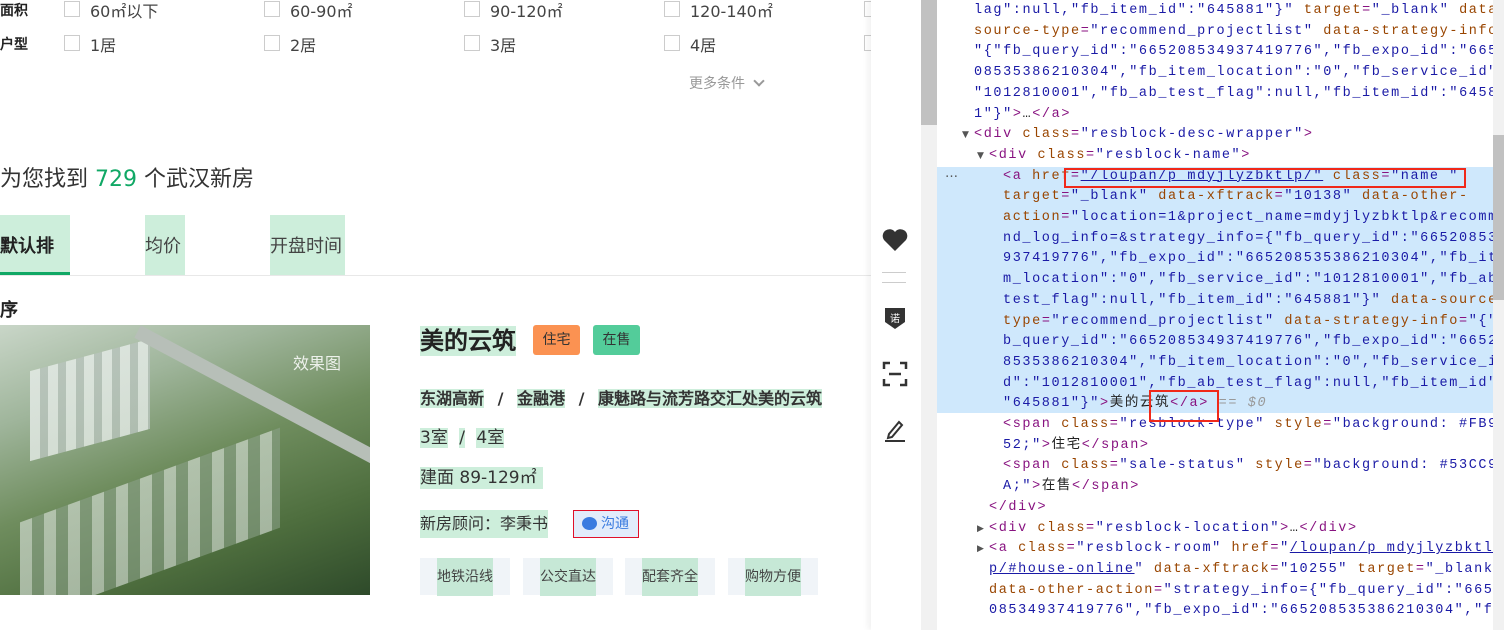 Image resolution: width=1504 pixels, height=630 pixels. What do you see at coordinates (894, 272) in the screenshot?
I see `sidebar-divider` at bounding box center [894, 272].